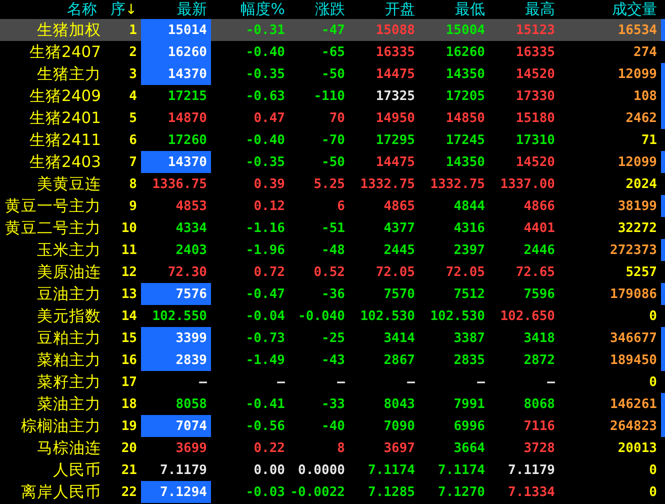  What do you see at coordinates (539, 339) in the screenshot?
I see `table-cell-text: 3418` at bounding box center [539, 339].